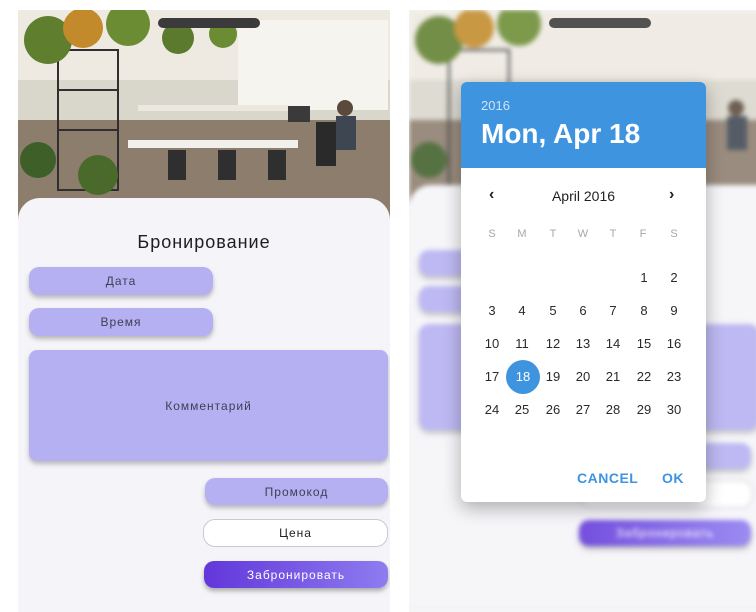 Image resolution: width=756 pixels, height=612 pixels. I want to click on calendar-day: 12, so click(553, 344).